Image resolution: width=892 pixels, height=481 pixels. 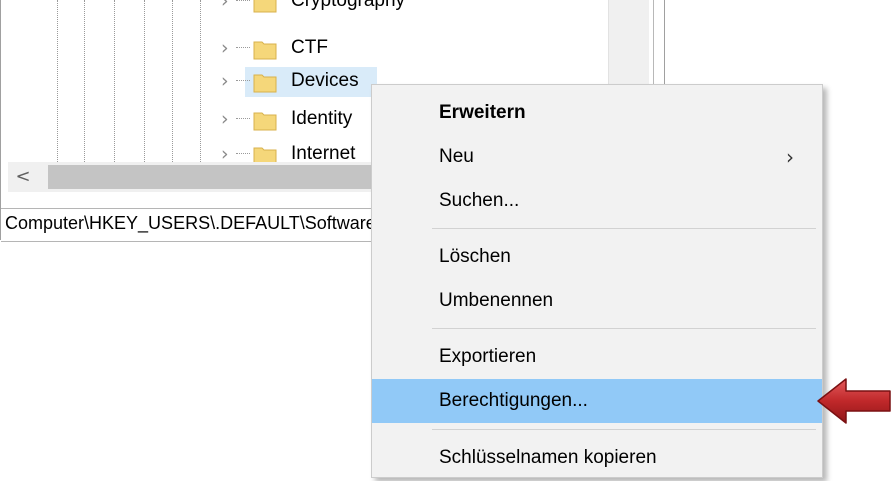 I want to click on tree-item-label: Devices, so click(x=325, y=80).